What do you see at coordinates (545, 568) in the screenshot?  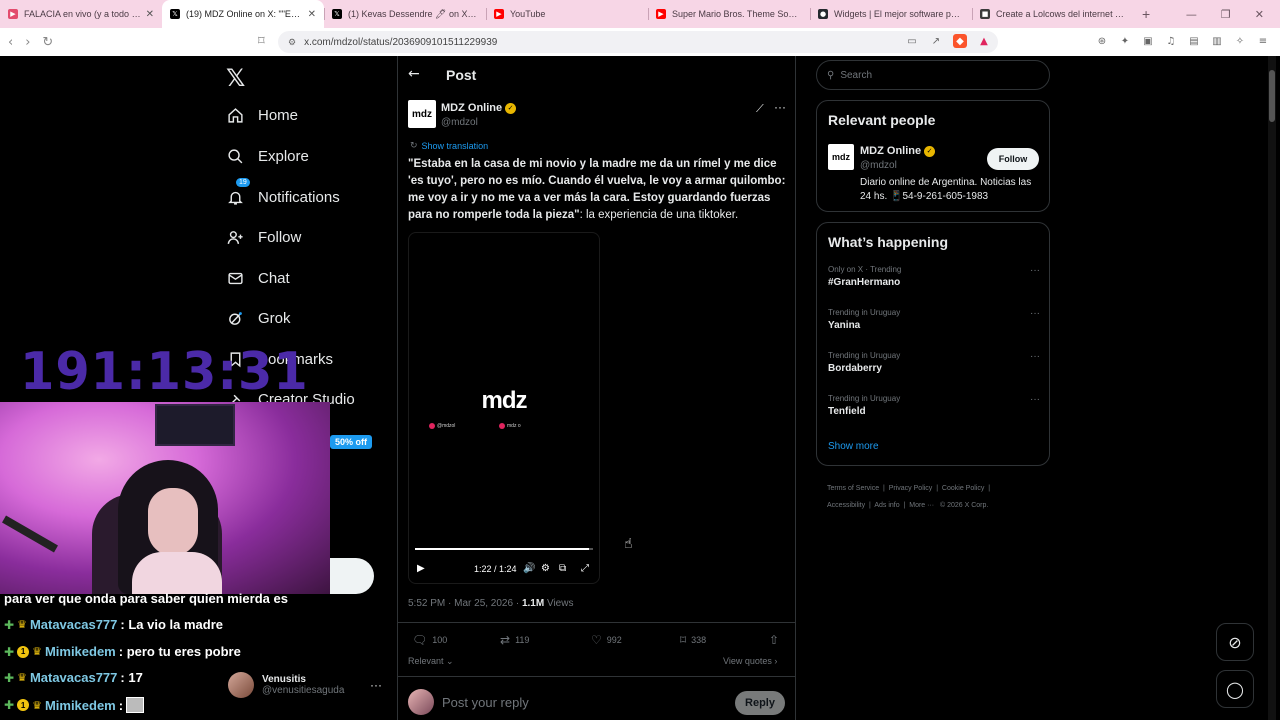 I see `settings-icon: ⚙` at bounding box center [545, 568].